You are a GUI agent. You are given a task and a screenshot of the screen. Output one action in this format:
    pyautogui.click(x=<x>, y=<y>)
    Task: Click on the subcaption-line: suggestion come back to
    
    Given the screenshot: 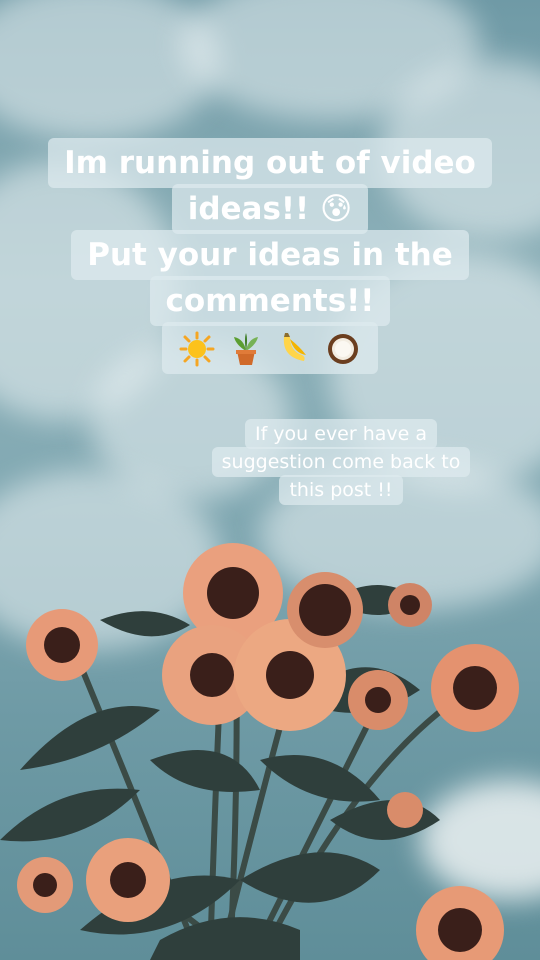 What is the action you would take?
    pyautogui.click(x=341, y=462)
    